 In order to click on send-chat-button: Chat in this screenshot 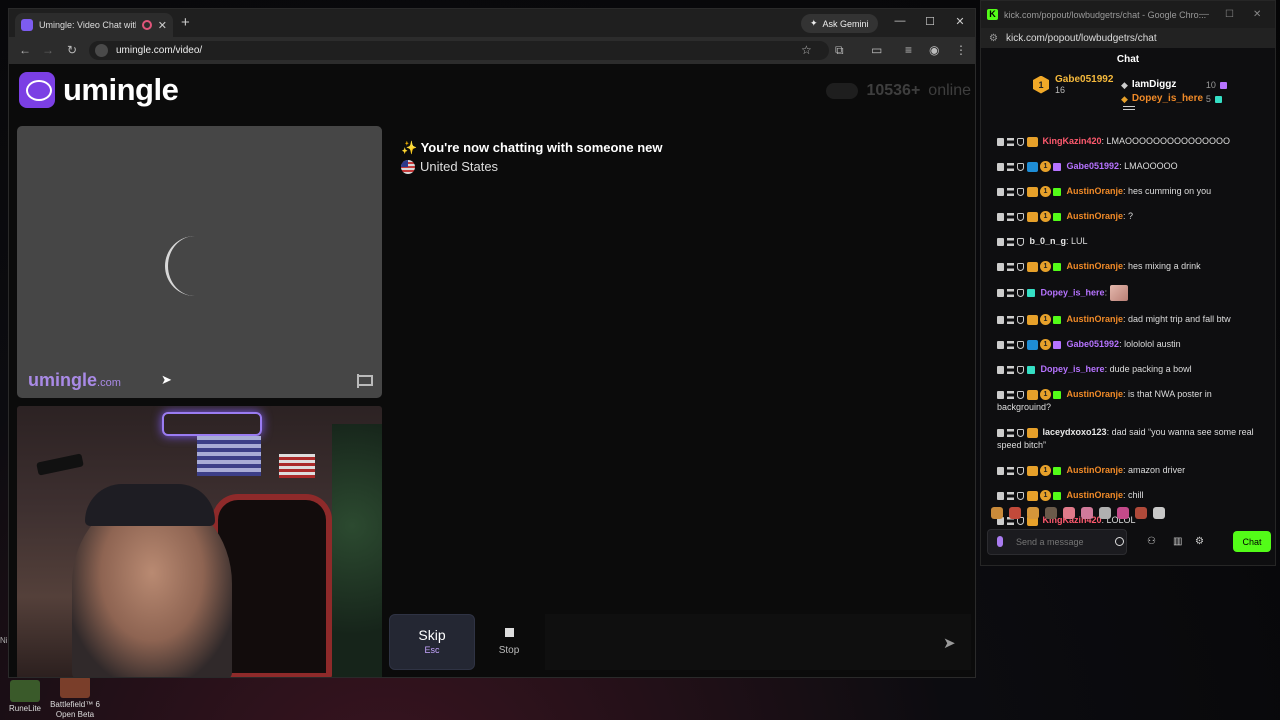, I will do `click(1252, 541)`.